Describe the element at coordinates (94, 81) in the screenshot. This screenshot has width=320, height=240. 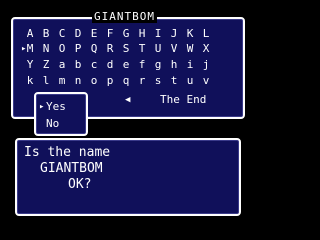
I see `letter-key: o` at that location.